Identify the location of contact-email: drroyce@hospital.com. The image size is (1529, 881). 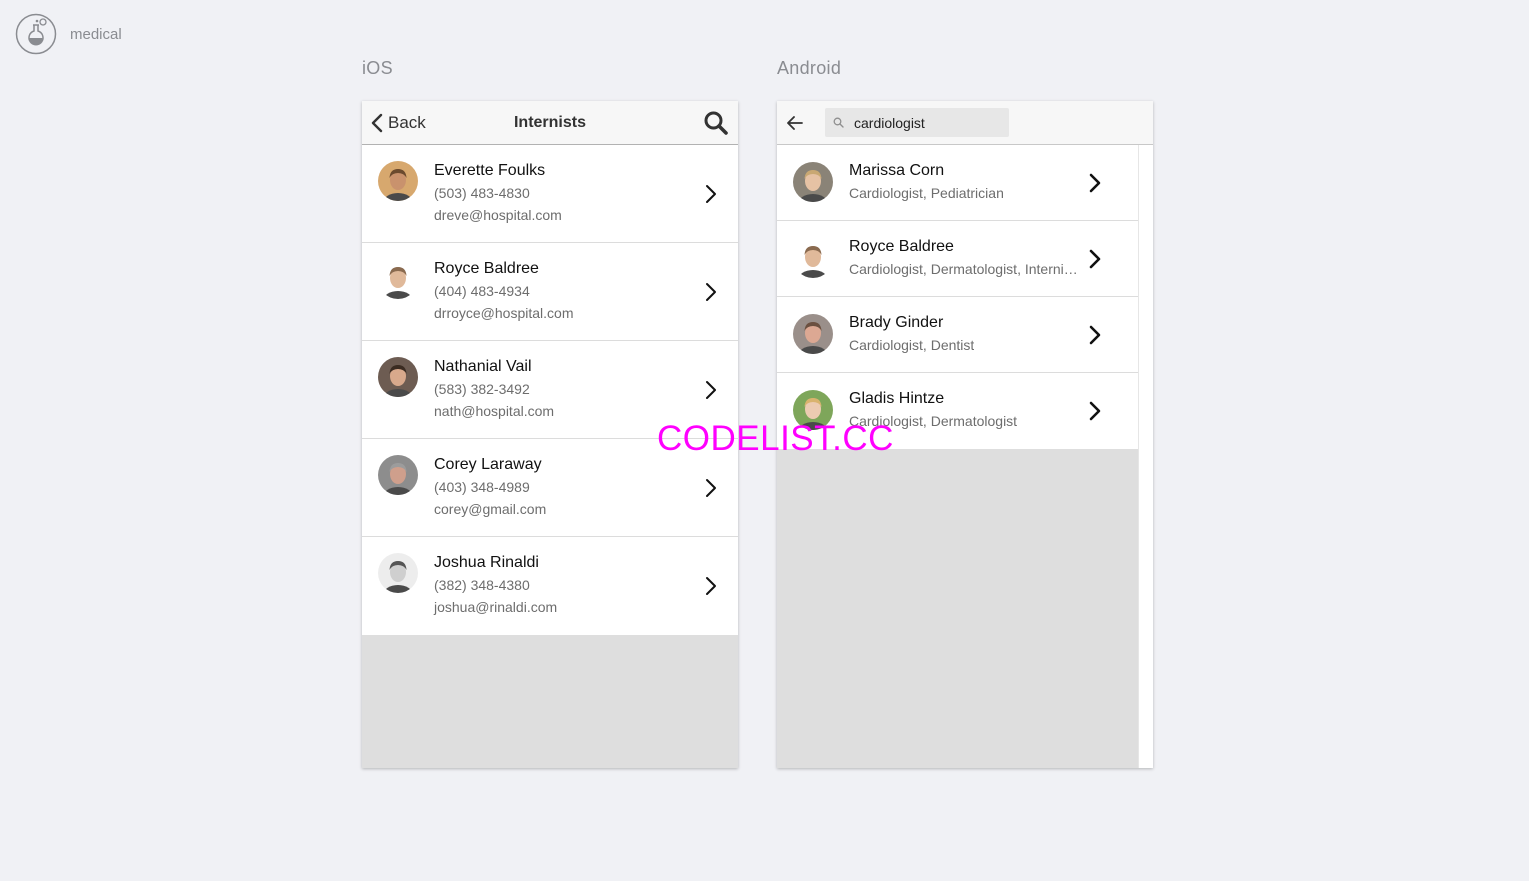
(504, 313).